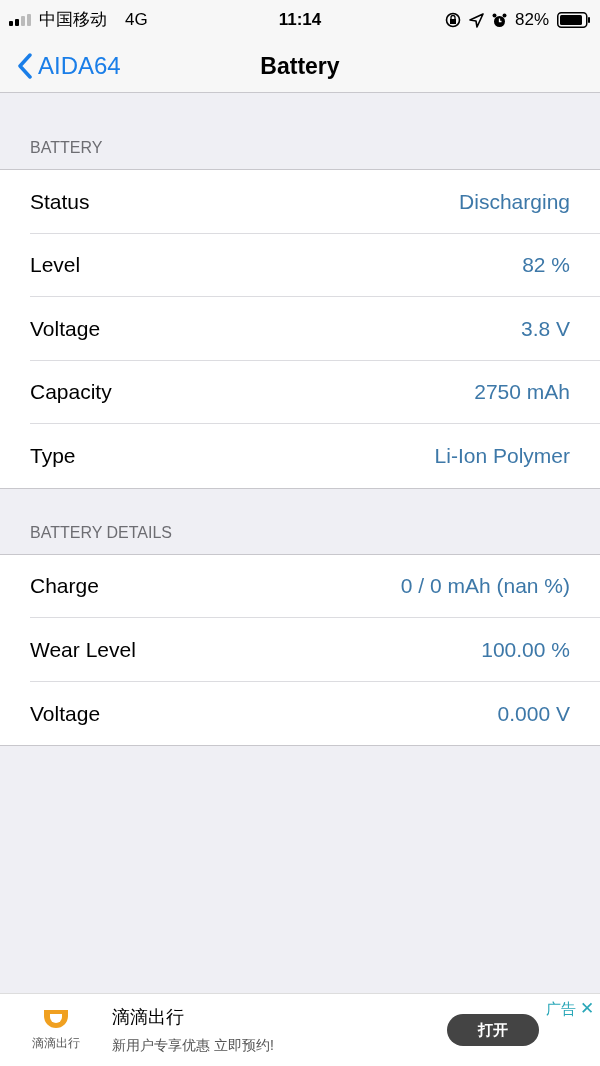 The image size is (600, 1066). I want to click on carrier-name: 中国移动, so click(73, 20).